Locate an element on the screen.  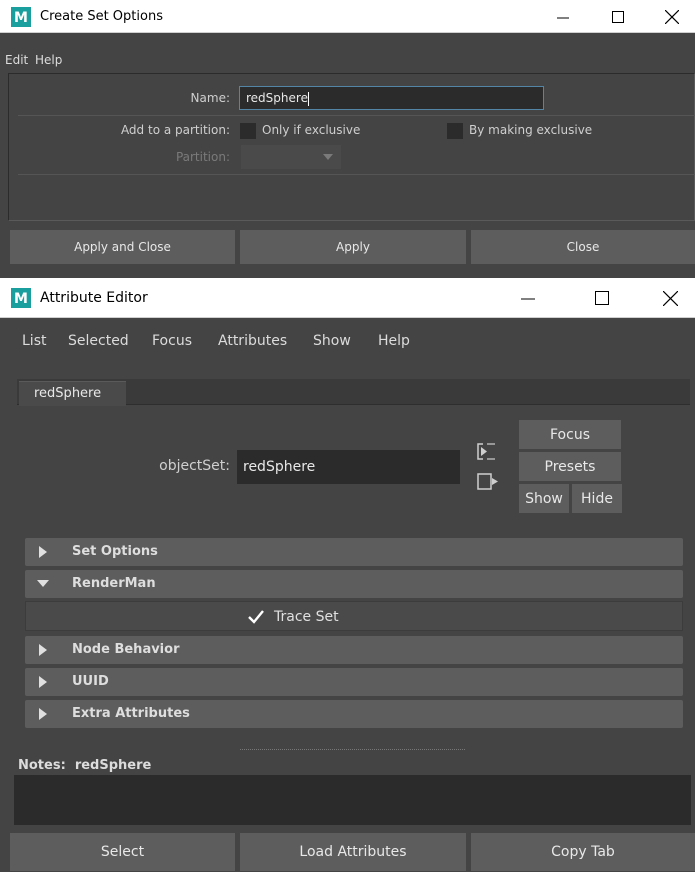
menu-list: List is located at coordinates (34, 341).